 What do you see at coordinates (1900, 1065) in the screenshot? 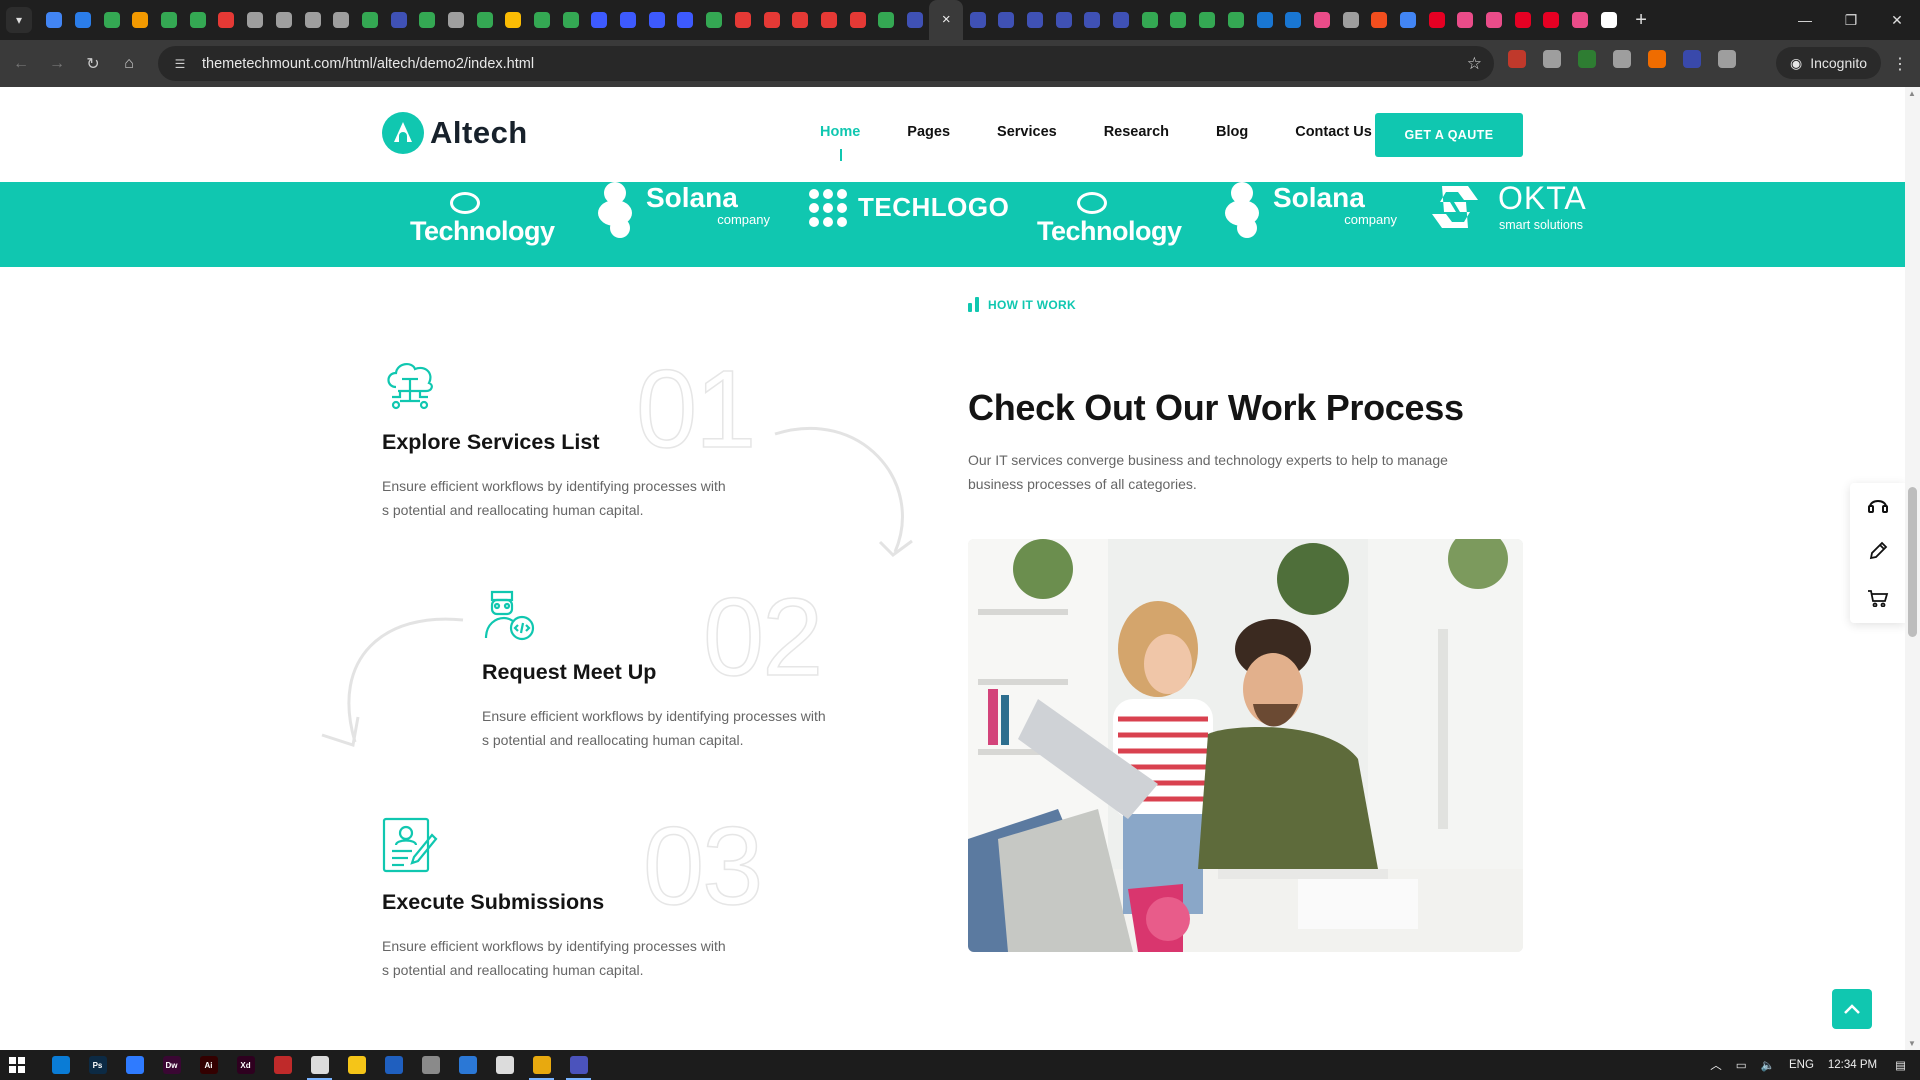
I see `notification-icon: ▤` at bounding box center [1900, 1065].